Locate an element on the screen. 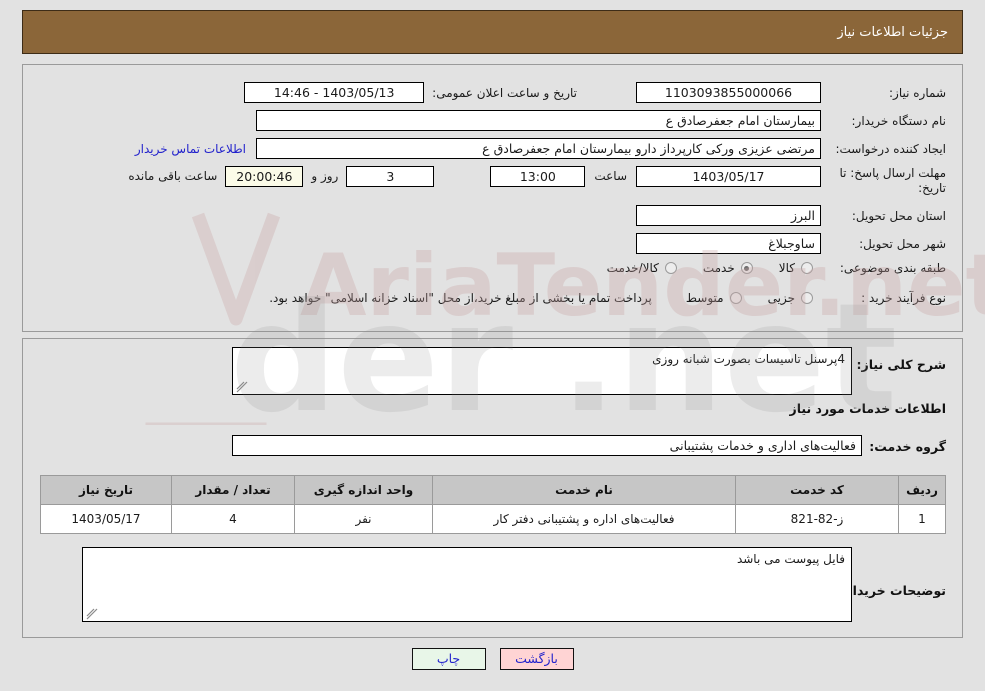  city-label: شهر محل تحویل: is located at coordinates (902, 243).